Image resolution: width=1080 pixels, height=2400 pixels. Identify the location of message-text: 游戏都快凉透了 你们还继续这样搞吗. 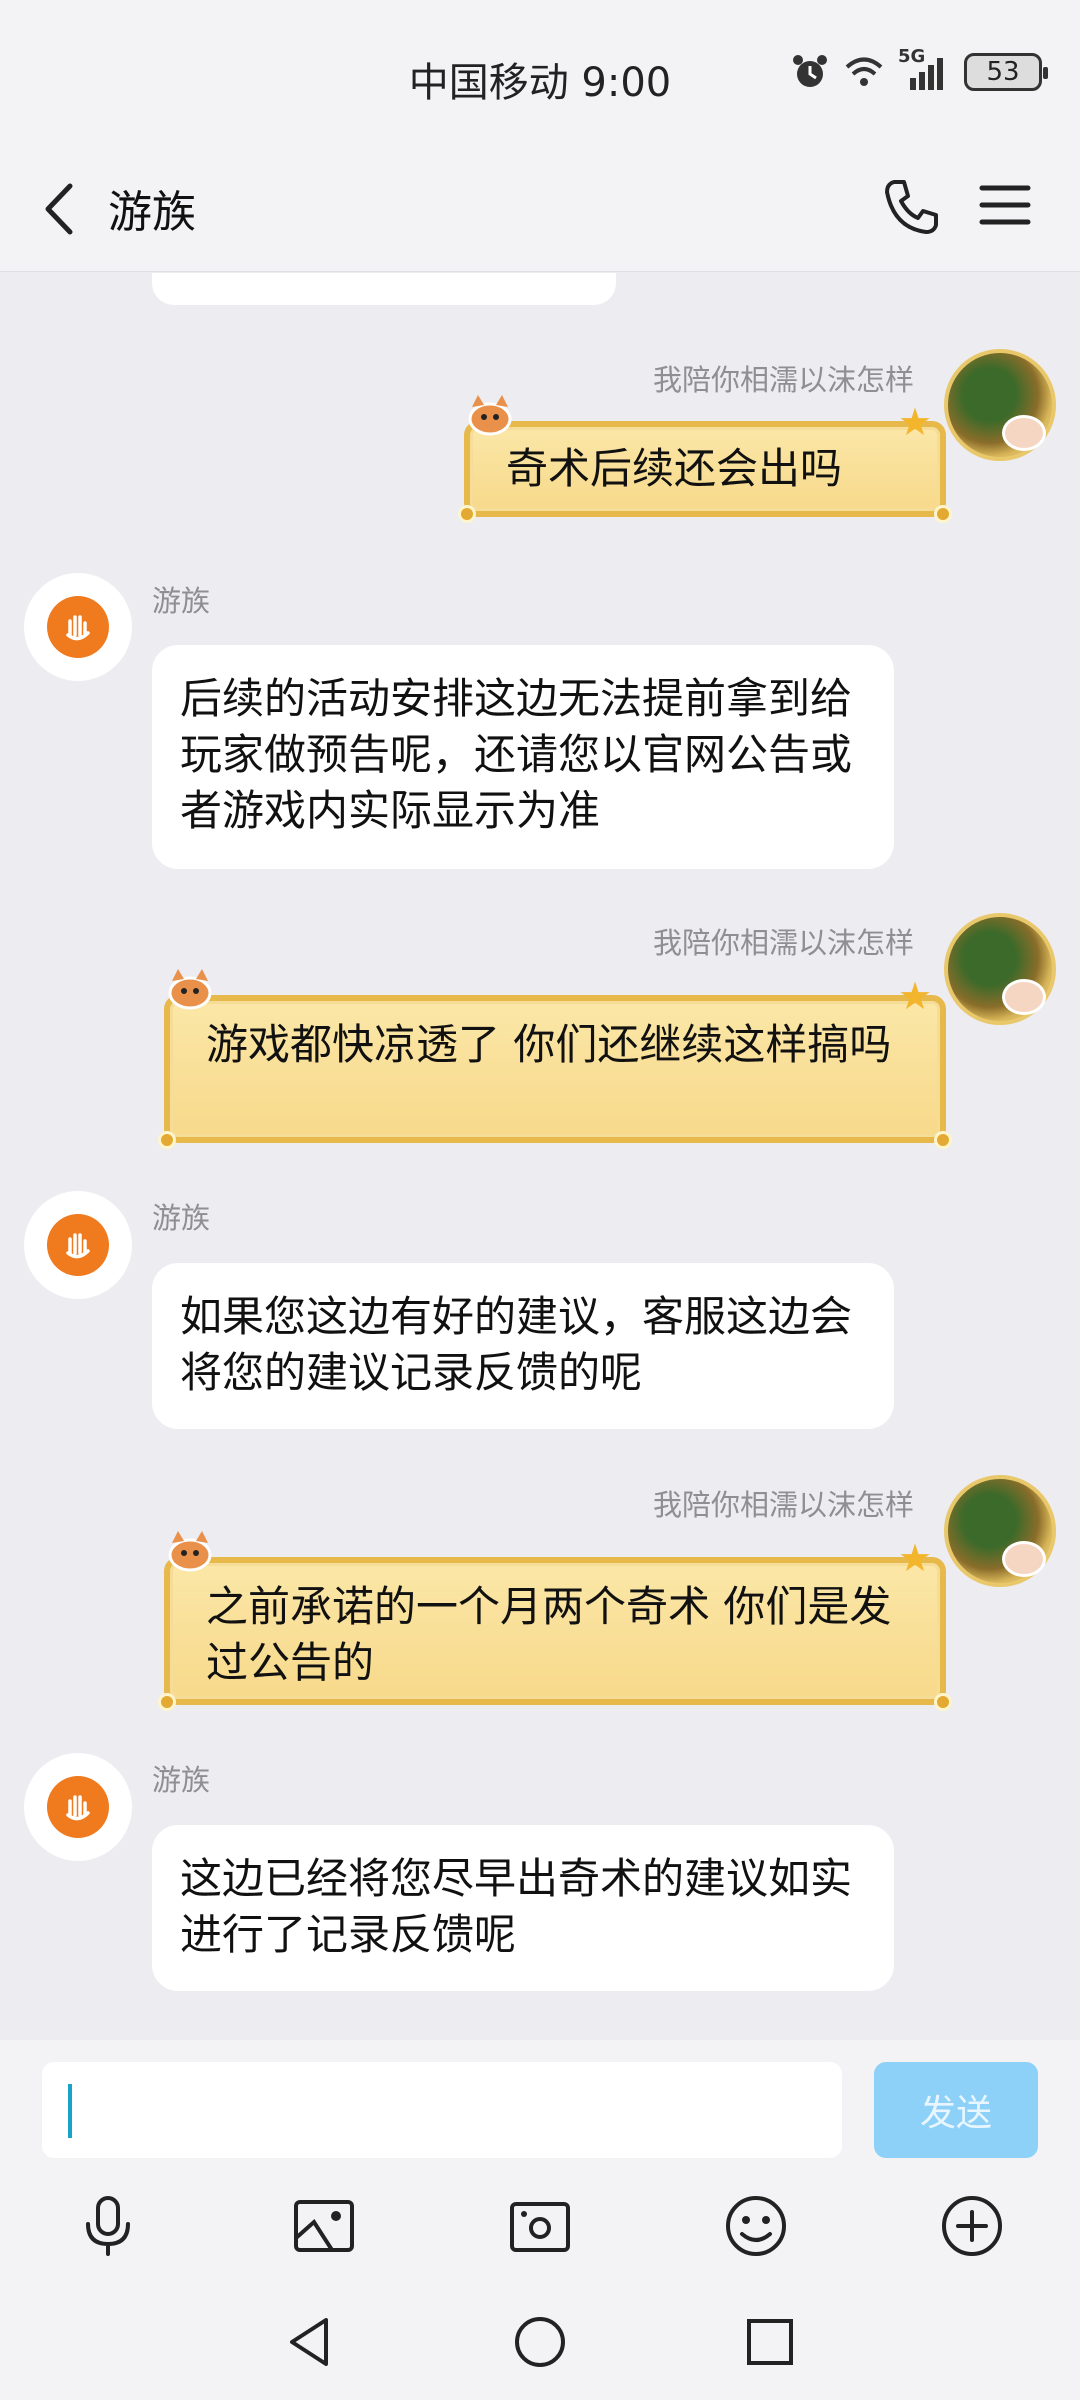
(549, 1044).